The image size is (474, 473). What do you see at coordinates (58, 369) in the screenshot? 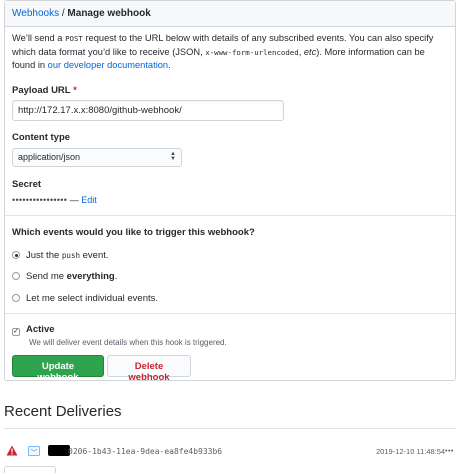
I see `update-webhook-button: Update webhook` at bounding box center [58, 369].